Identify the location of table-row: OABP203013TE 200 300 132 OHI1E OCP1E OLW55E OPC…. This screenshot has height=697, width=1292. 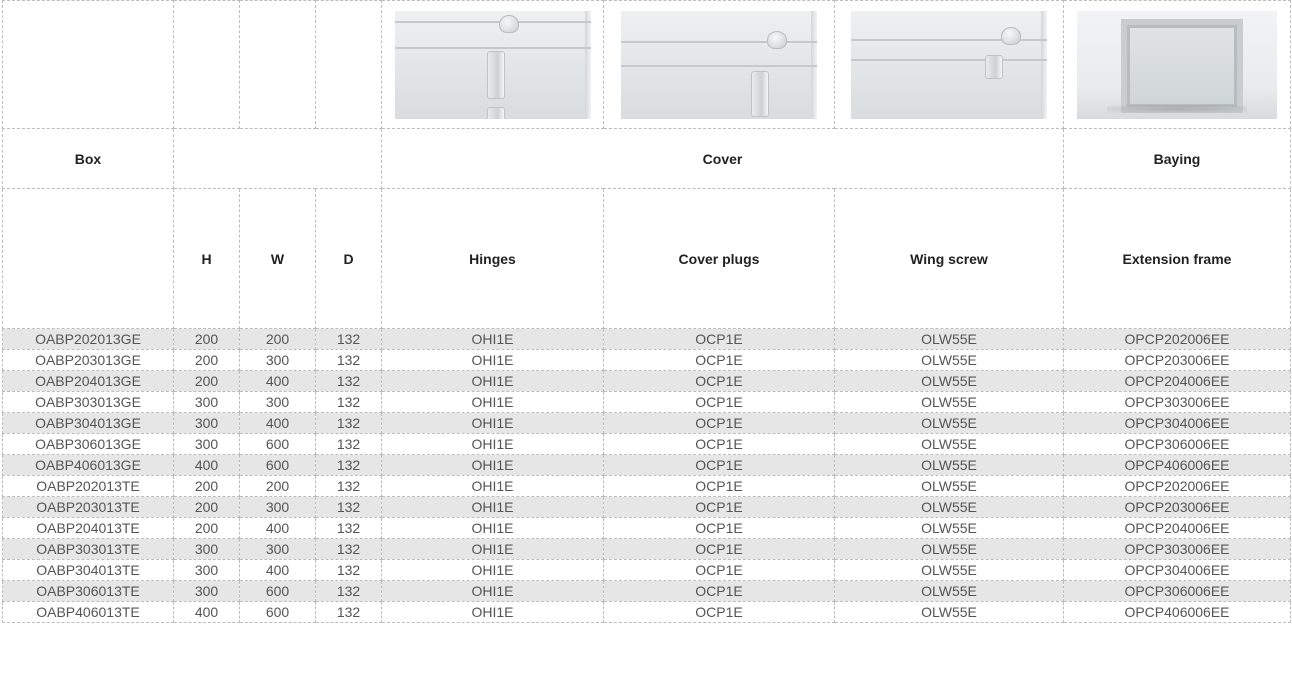
(646, 507).